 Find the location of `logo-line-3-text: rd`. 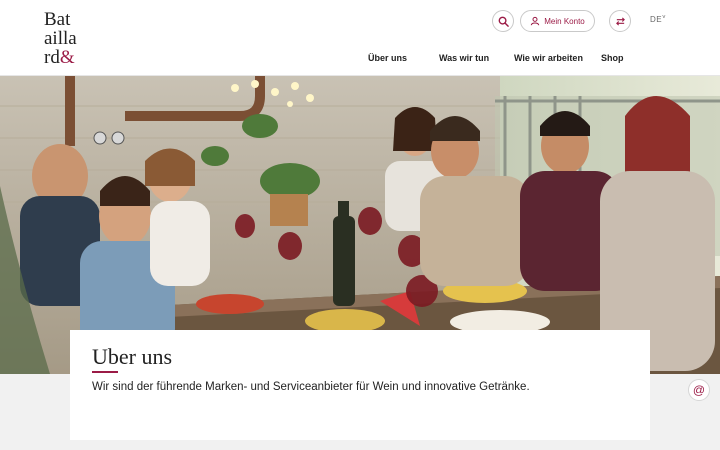

logo-line-3-text: rd is located at coordinates (52, 57).